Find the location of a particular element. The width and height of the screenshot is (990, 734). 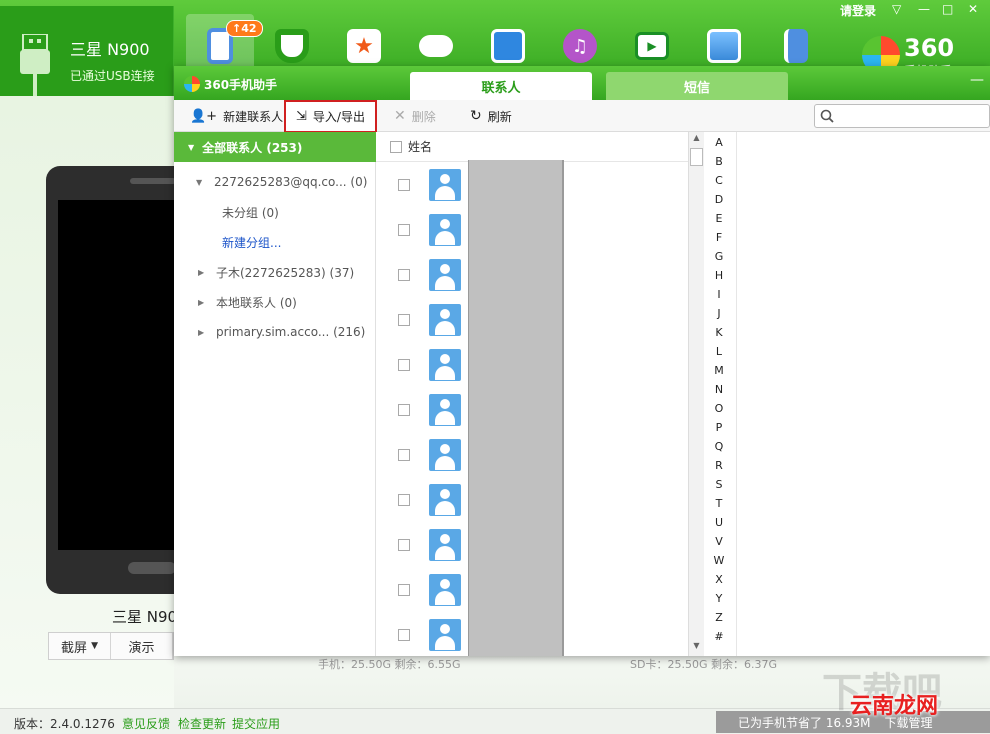

book-icon is located at coordinates (796, 46).